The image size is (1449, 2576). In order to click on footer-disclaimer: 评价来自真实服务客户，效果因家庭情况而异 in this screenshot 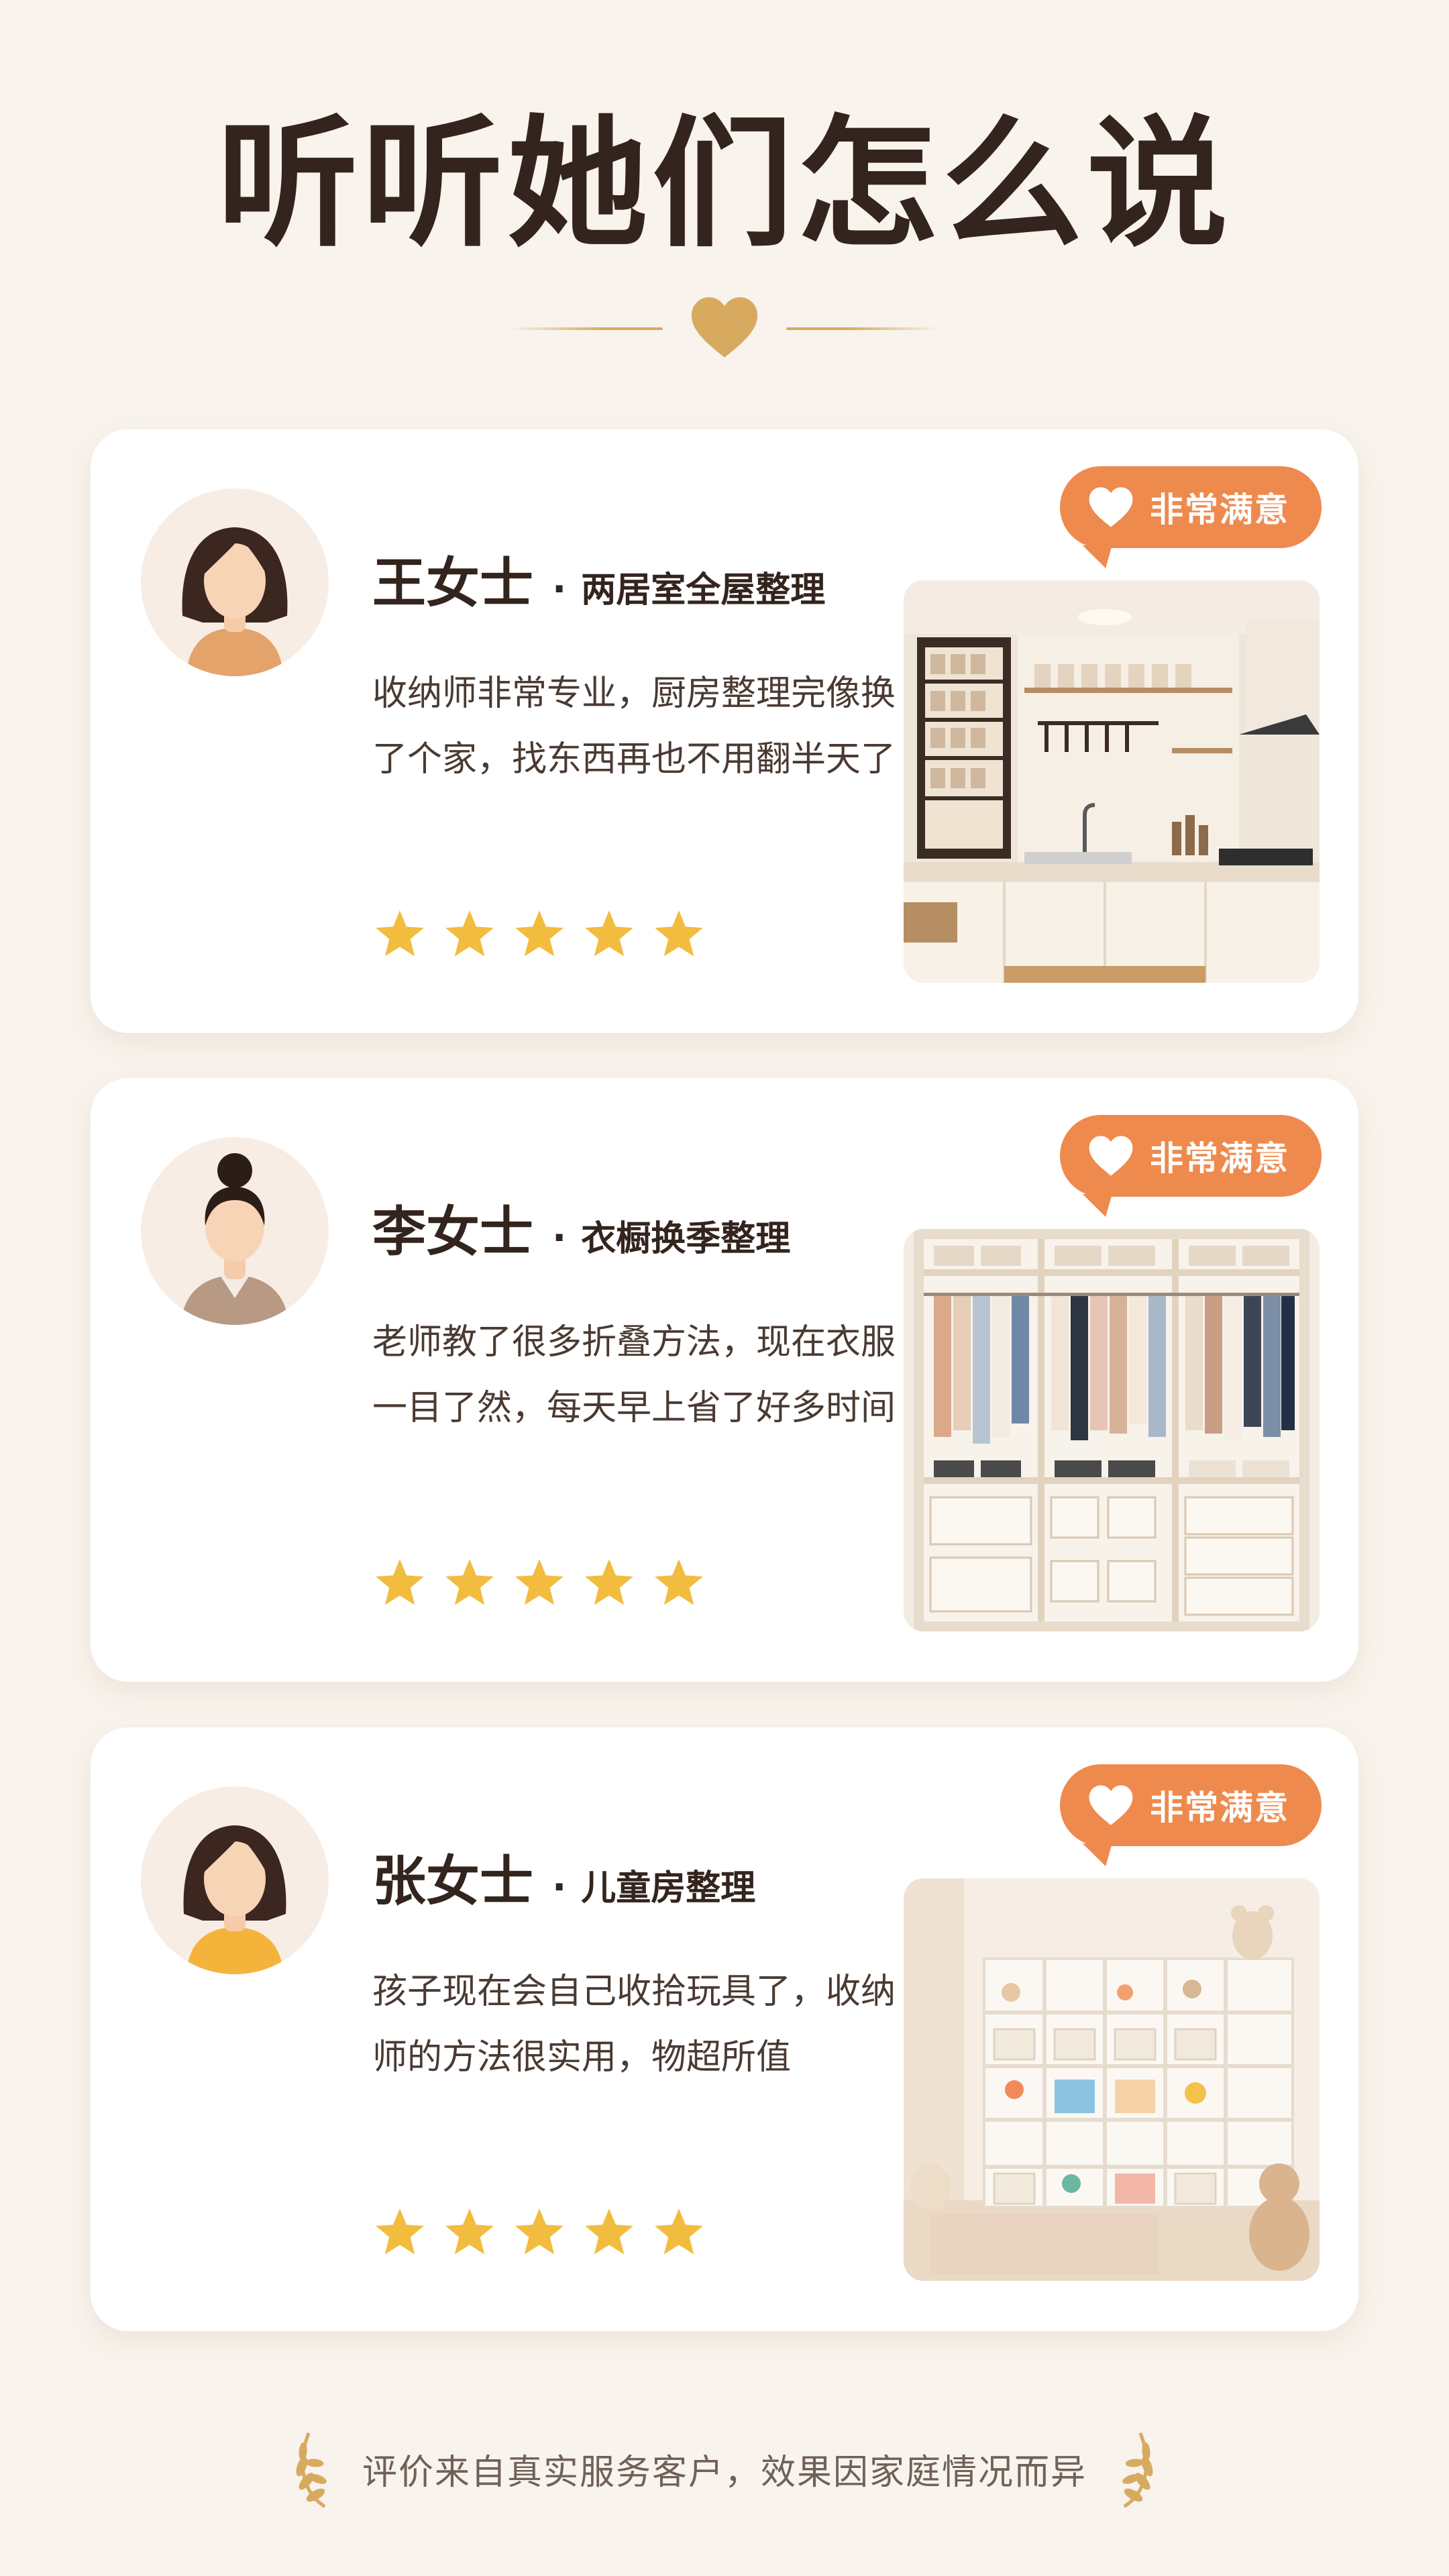, I will do `click(724, 2469)`.